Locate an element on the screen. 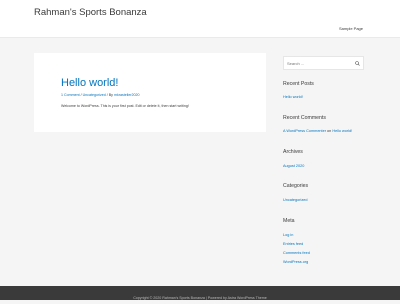  search-form is located at coordinates (323, 63).